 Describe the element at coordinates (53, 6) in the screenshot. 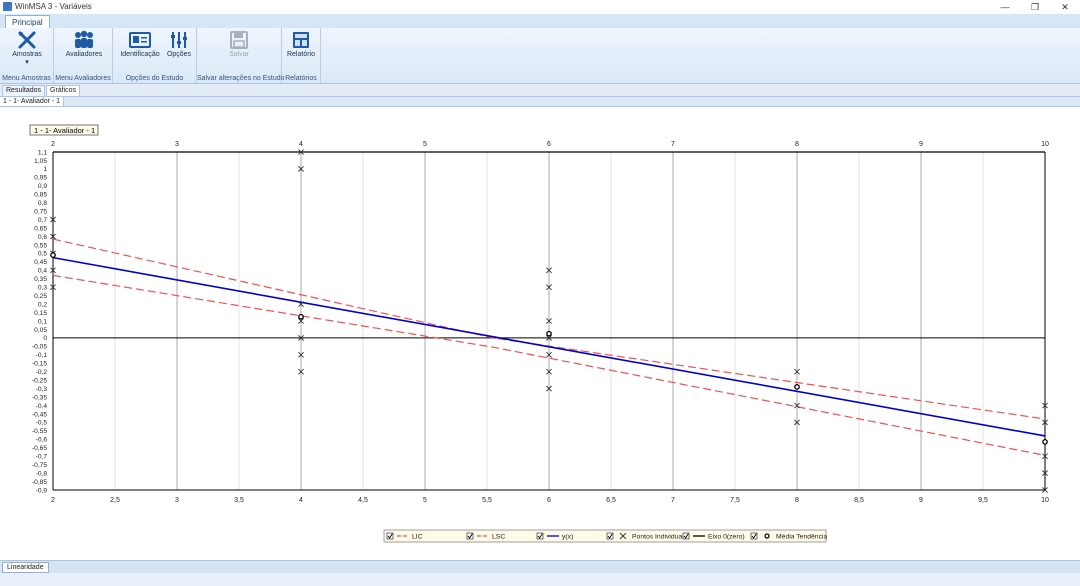

I see `window-title: WinMSA 3 - Variáveis` at that location.